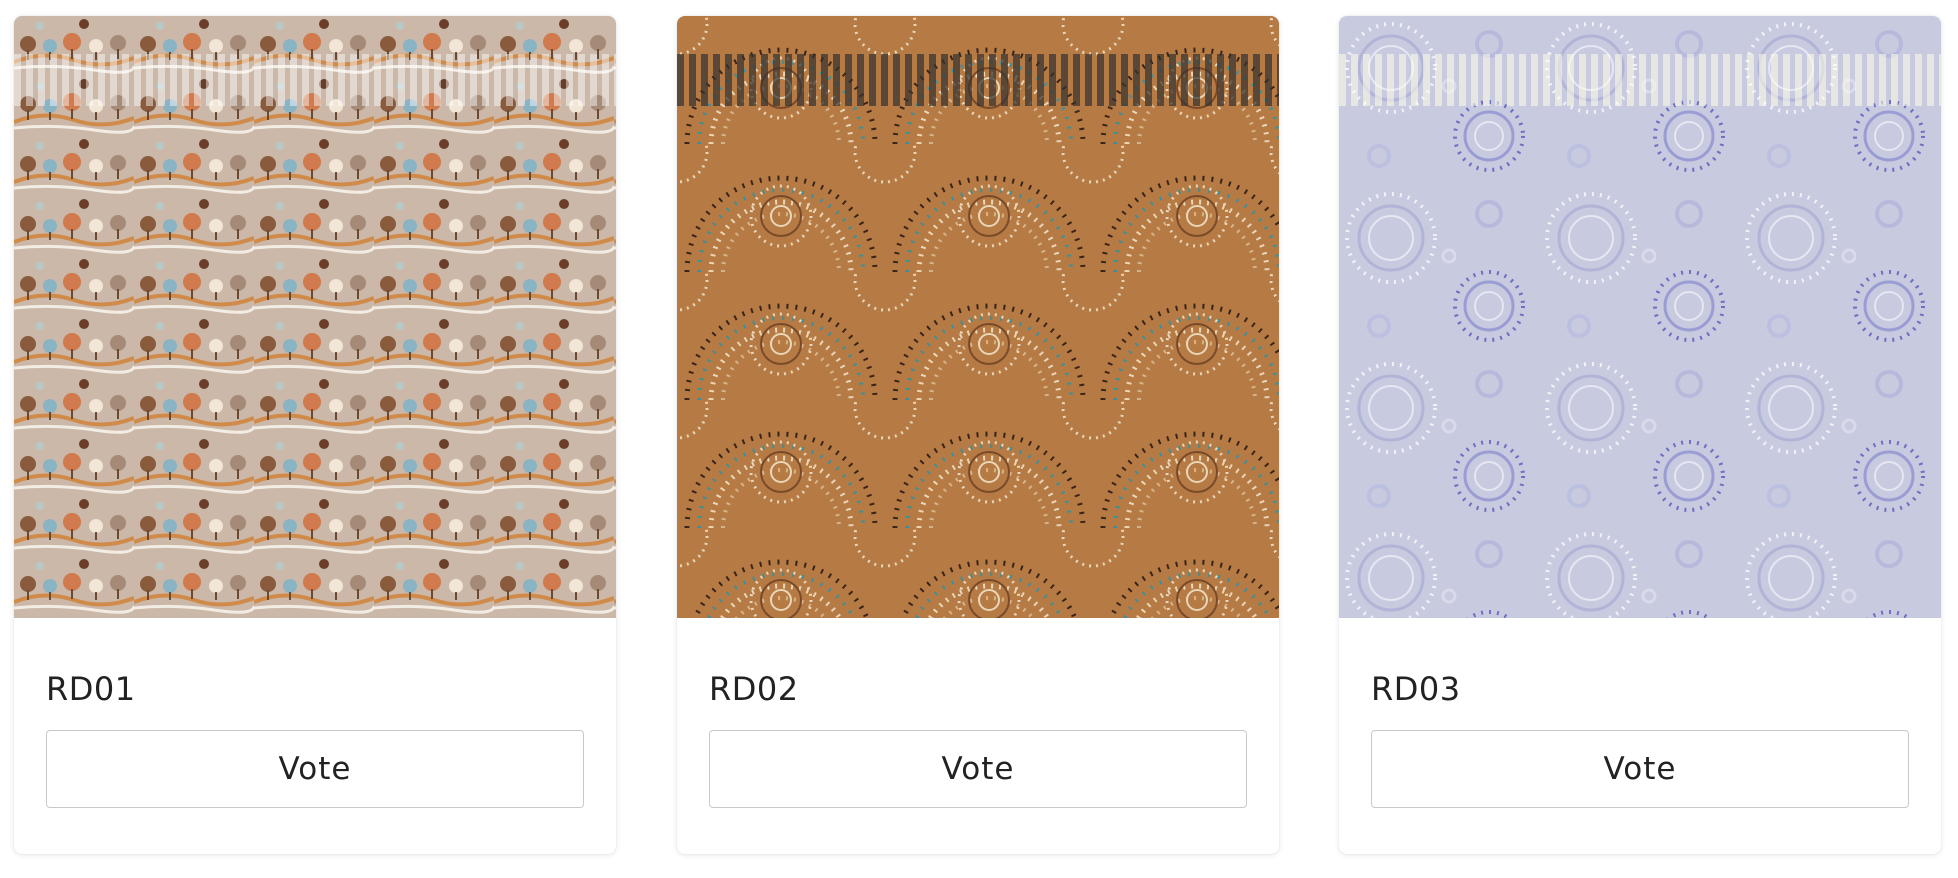 This screenshot has width=1958, height=878. Describe the element at coordinates (91, 689) in the screenshot. I see `design-code: RD01` at that location.